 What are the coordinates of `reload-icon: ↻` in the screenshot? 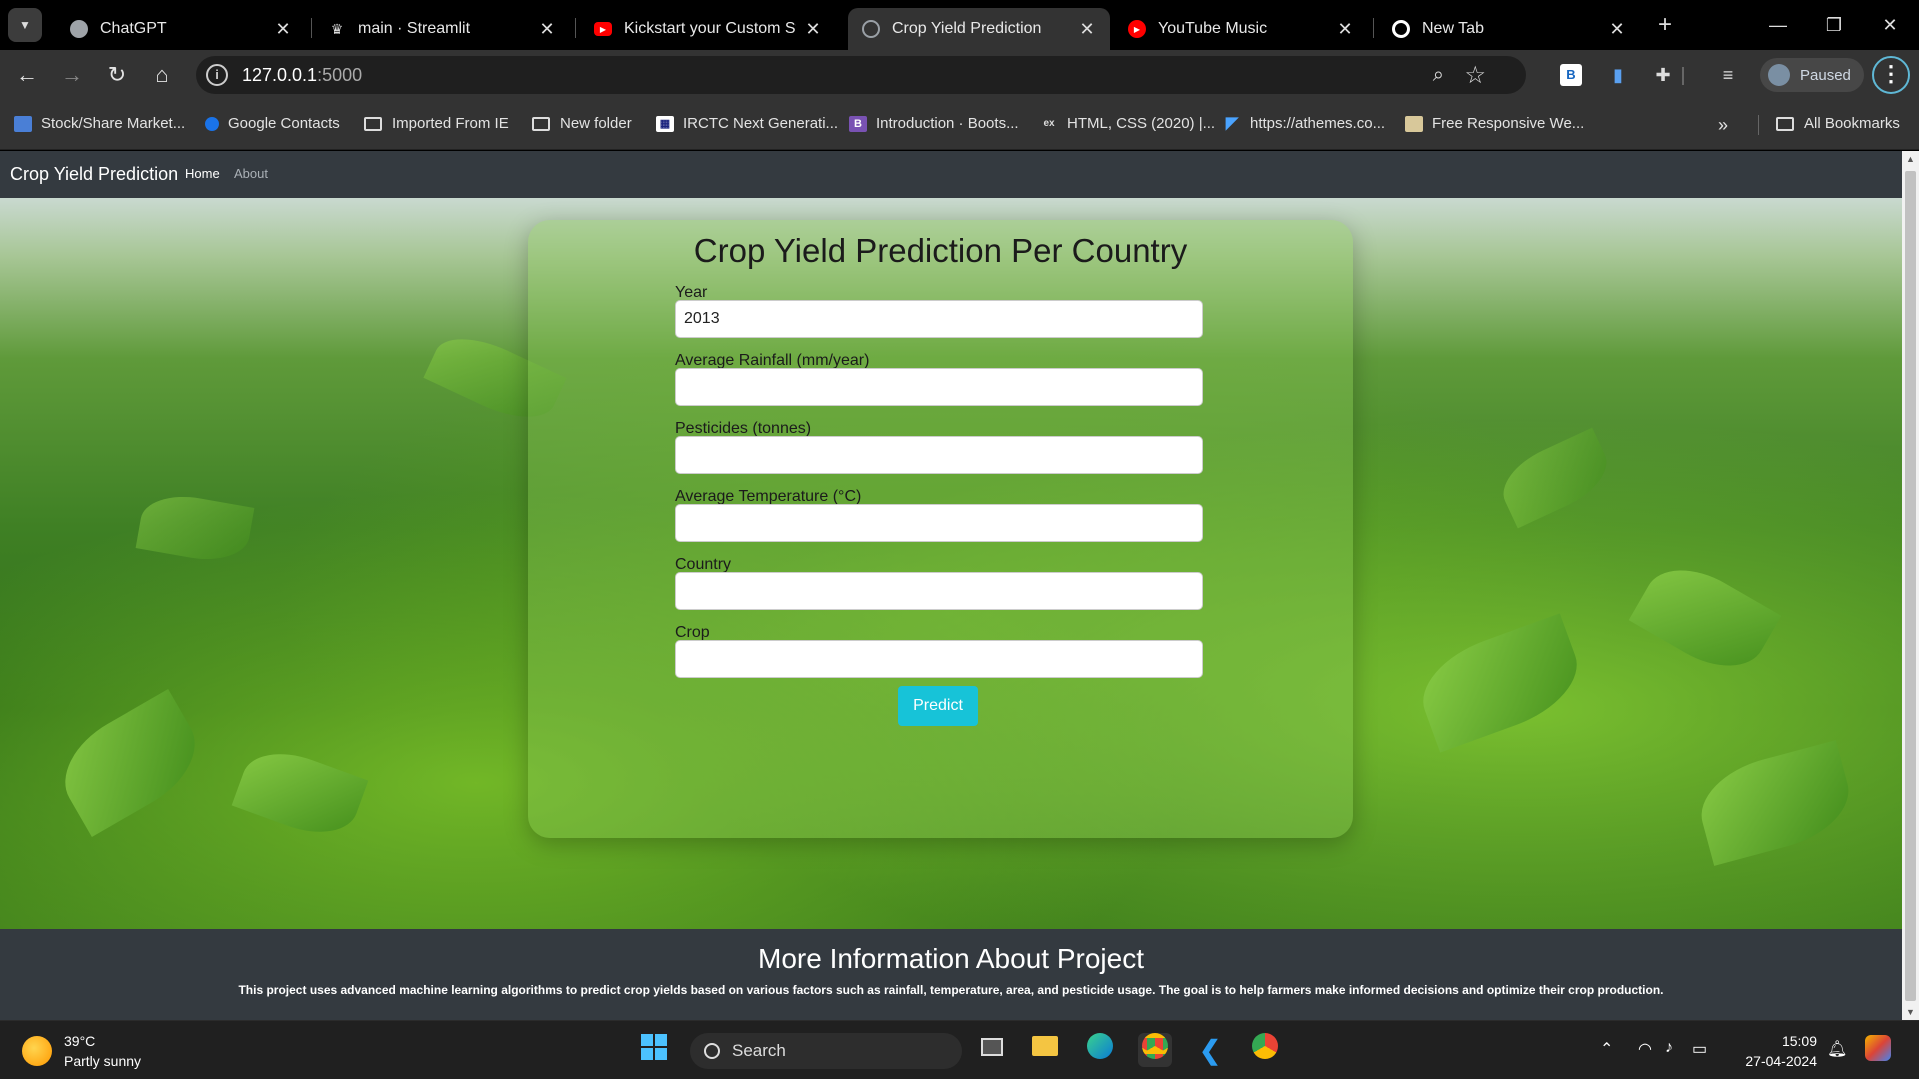 It's located at (117, 75).